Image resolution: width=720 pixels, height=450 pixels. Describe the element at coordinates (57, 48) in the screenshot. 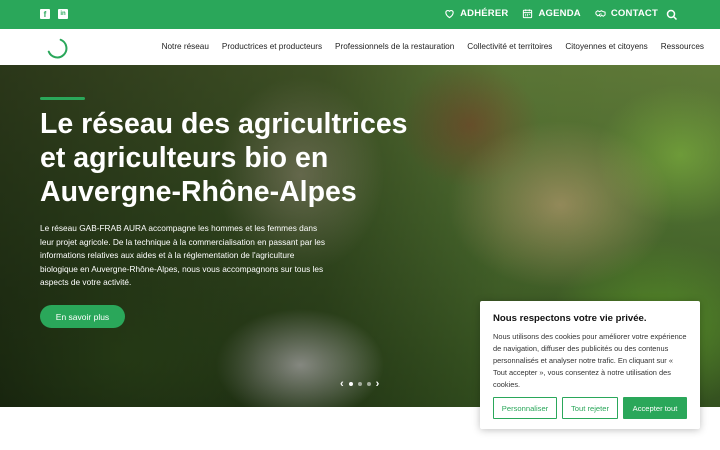

I see `logo-icon` at that location.